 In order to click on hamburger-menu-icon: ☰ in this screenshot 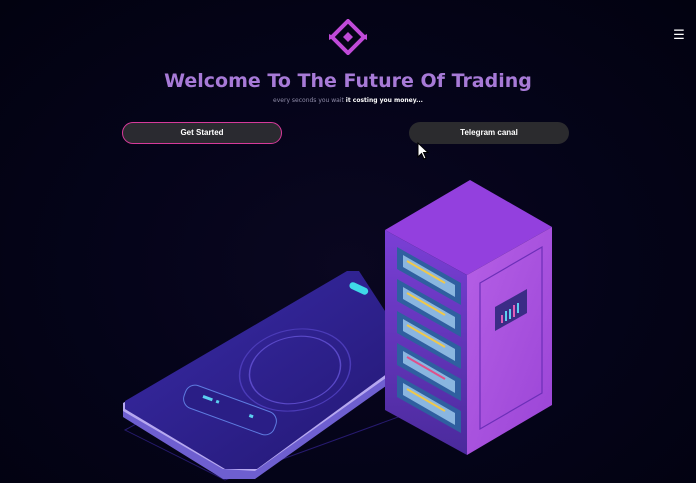, I will do `click(679, 36)`.